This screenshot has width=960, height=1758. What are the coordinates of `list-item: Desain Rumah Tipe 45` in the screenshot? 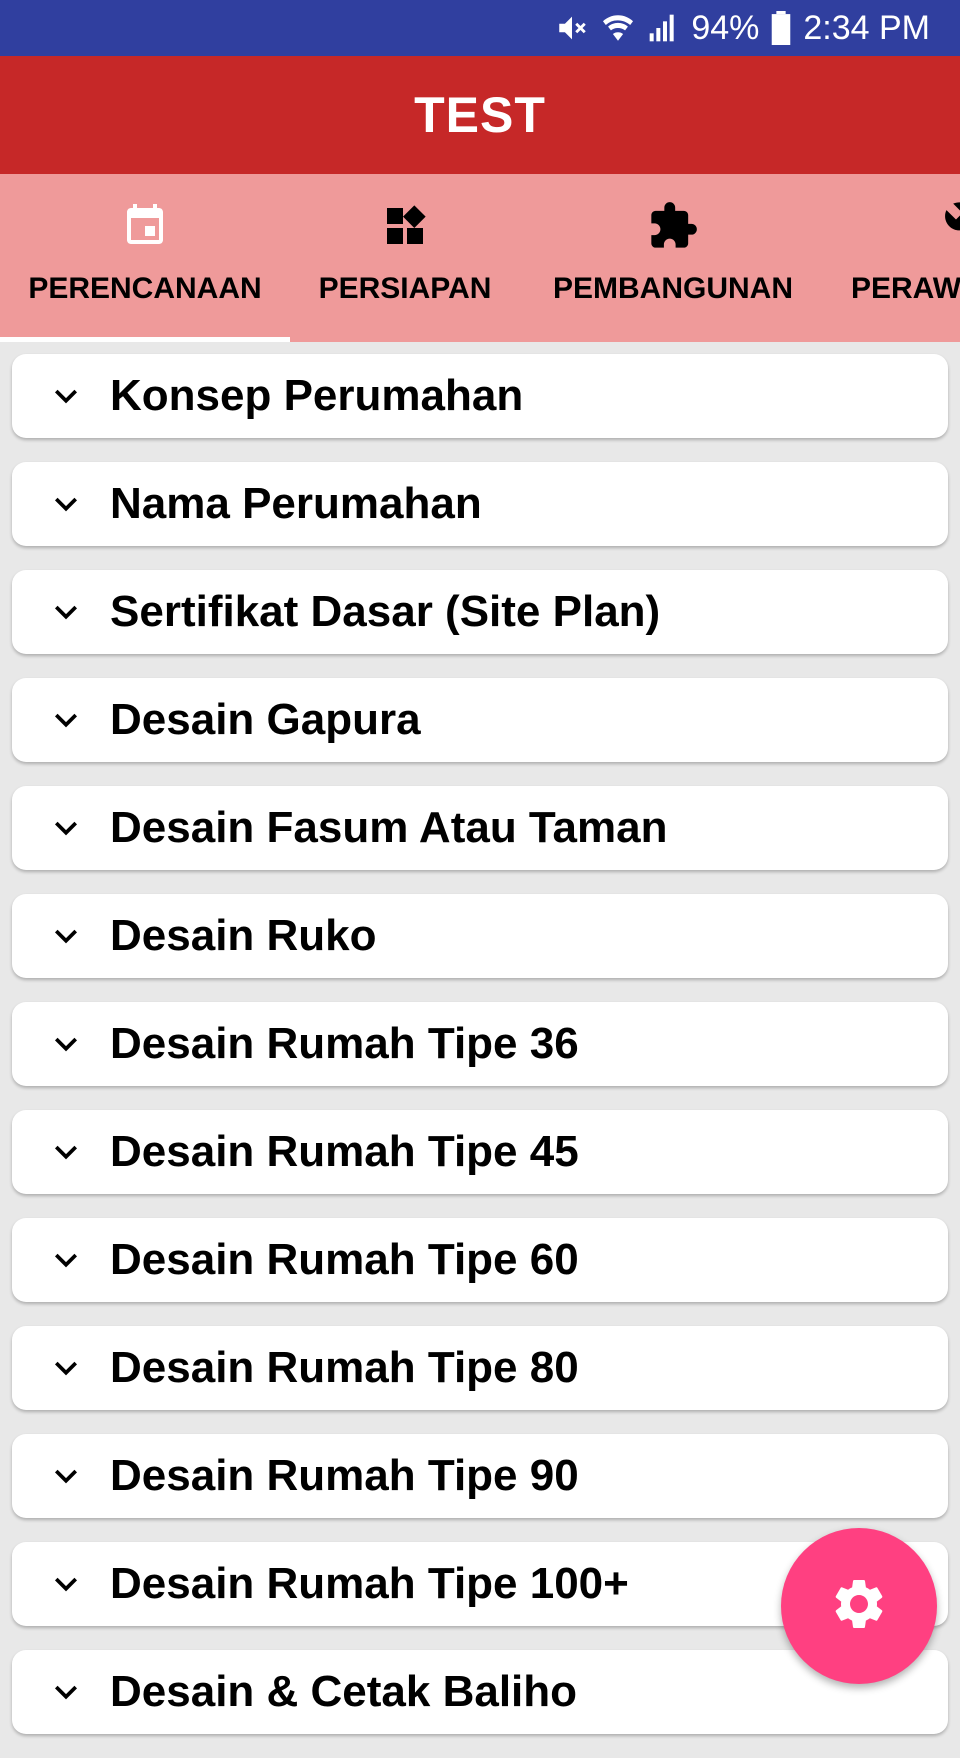 It's located at (480, 1152).